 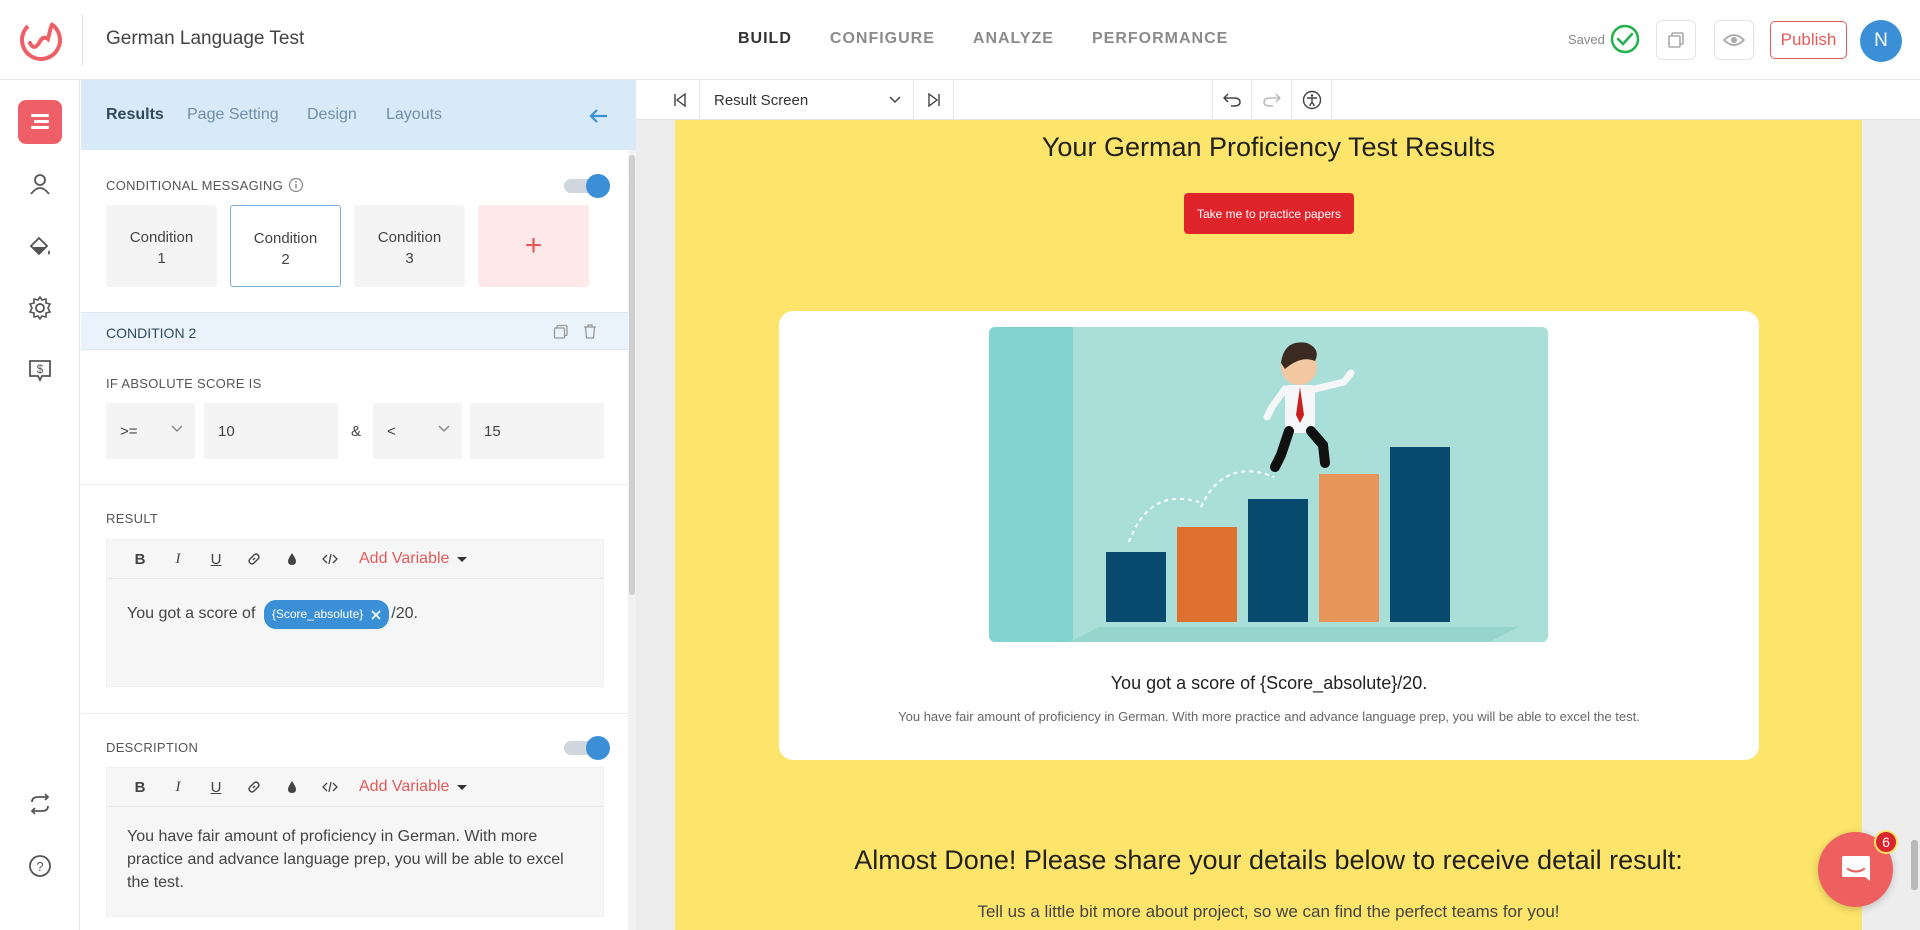 What do you see at coordinates (332, 115) in the screenshot?
I see `tab-design: Design` at bounding box center [332, 115].